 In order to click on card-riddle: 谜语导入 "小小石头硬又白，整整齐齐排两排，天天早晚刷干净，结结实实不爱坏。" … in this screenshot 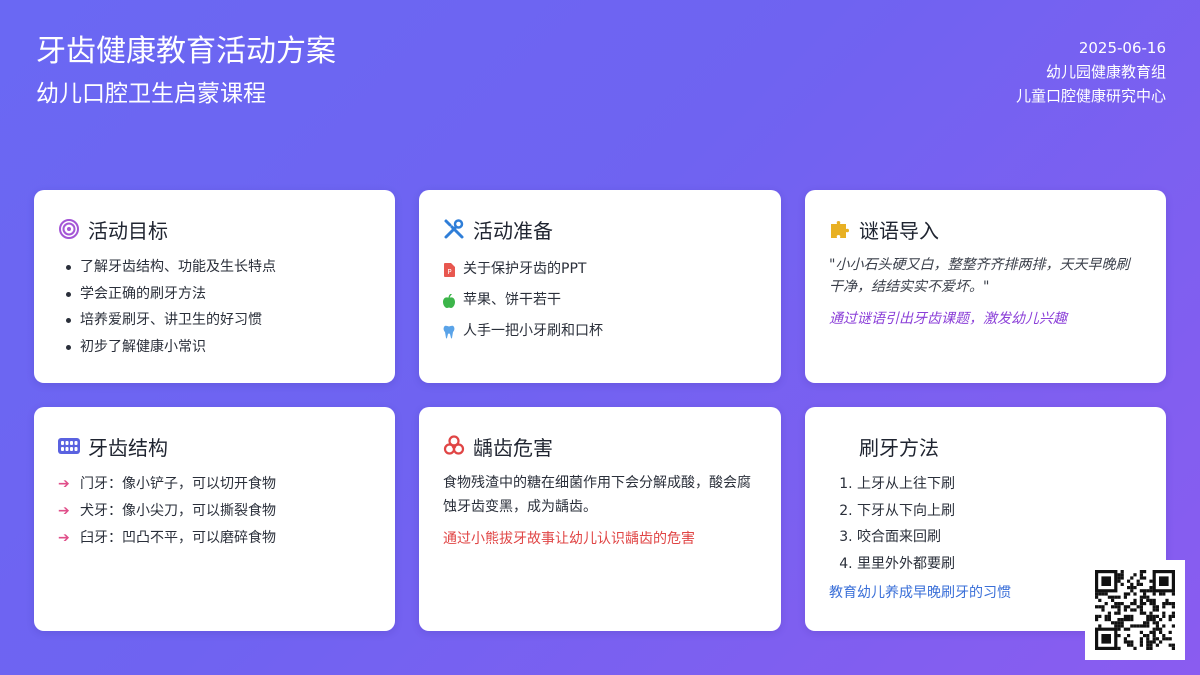, I will do `click(985, 286)`.